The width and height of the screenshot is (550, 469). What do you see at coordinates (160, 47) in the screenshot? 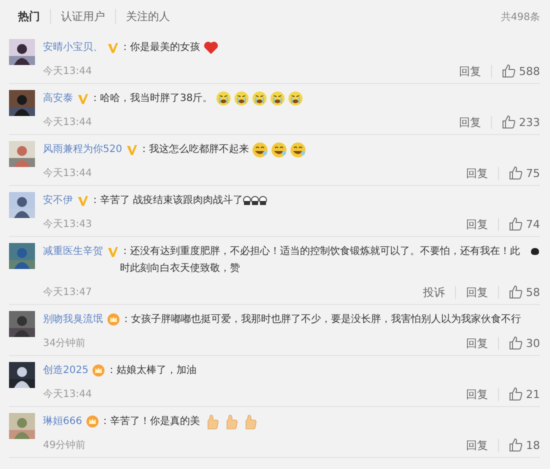
I see `comment-text: ：你是最美的女孩` at bounding box center [160, 47].